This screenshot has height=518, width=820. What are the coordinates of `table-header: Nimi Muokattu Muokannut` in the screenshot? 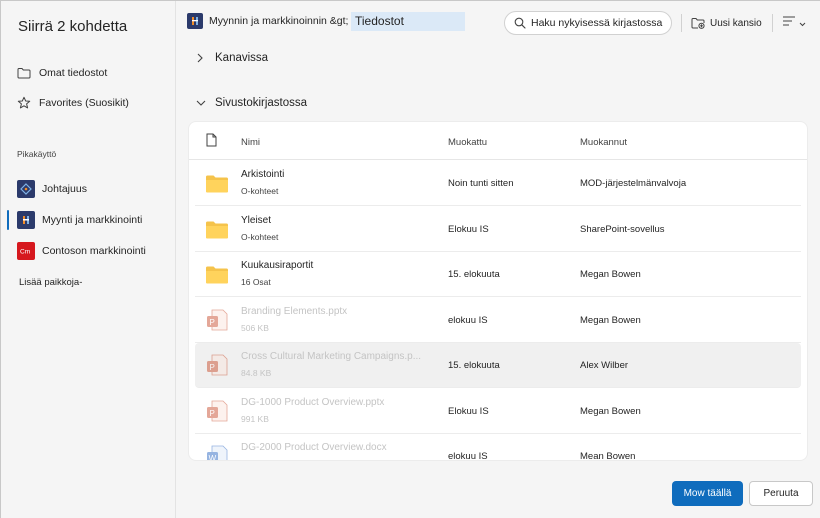 It's located at (498, 141).